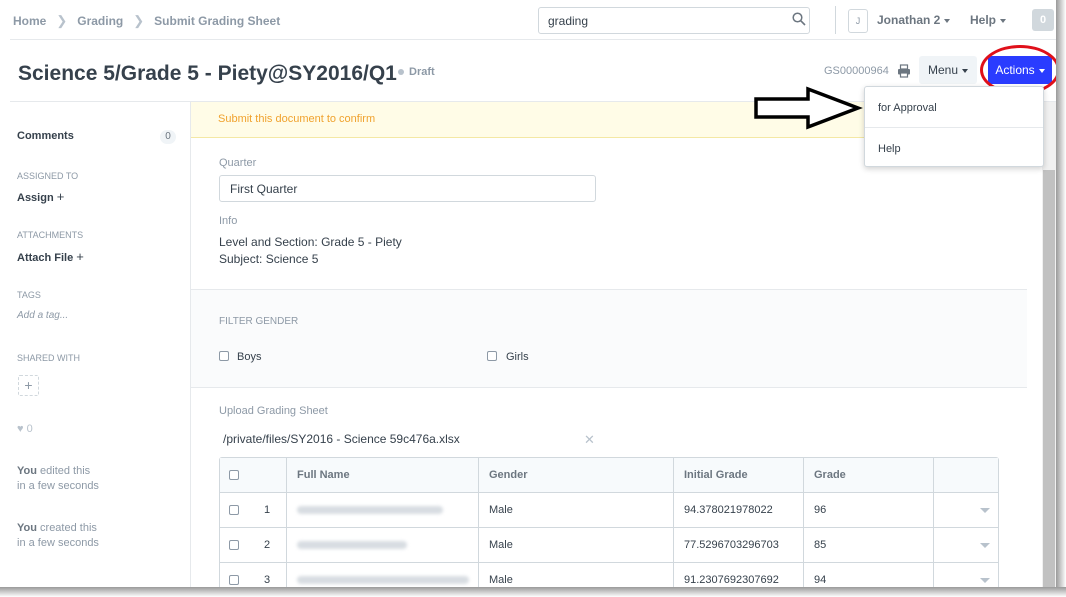 The image size is (1066, 597). What do you see at coordinates (889, 149) in the screenshot?
I see `menu-item-help: Help` at bounding box center [889, 149].